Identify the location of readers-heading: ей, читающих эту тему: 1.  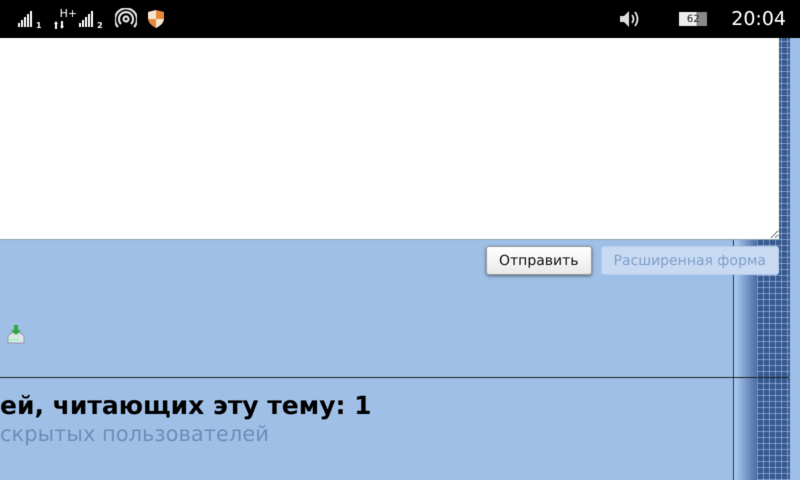
(186, 405).